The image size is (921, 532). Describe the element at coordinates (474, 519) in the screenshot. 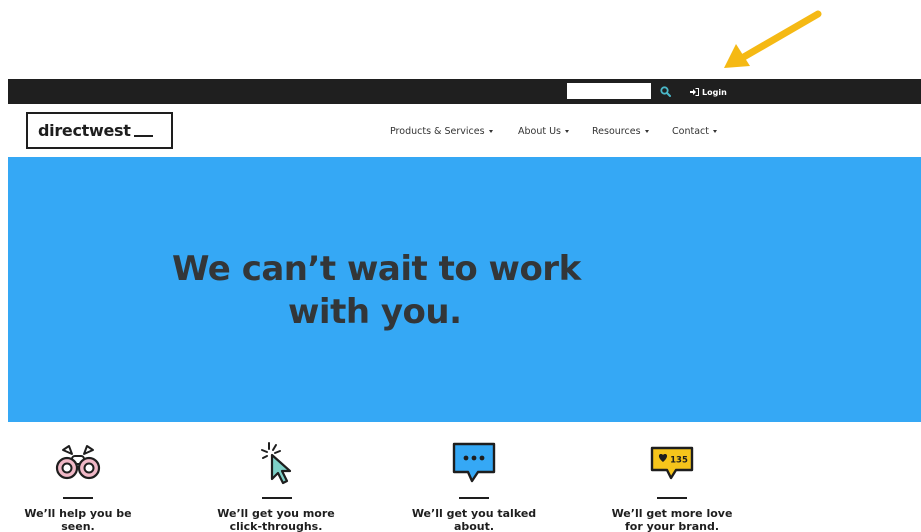

I see `feature-caption-talked-about: We’ll get you talked about.` at that location.